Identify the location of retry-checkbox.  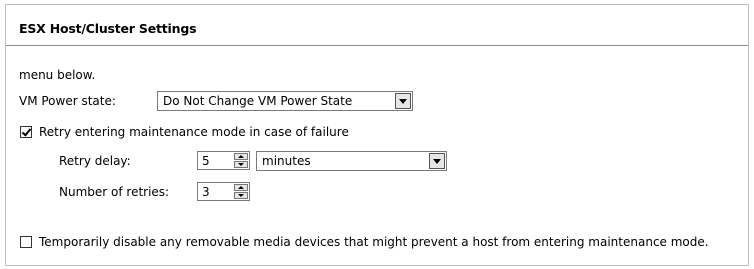
(26, 132).